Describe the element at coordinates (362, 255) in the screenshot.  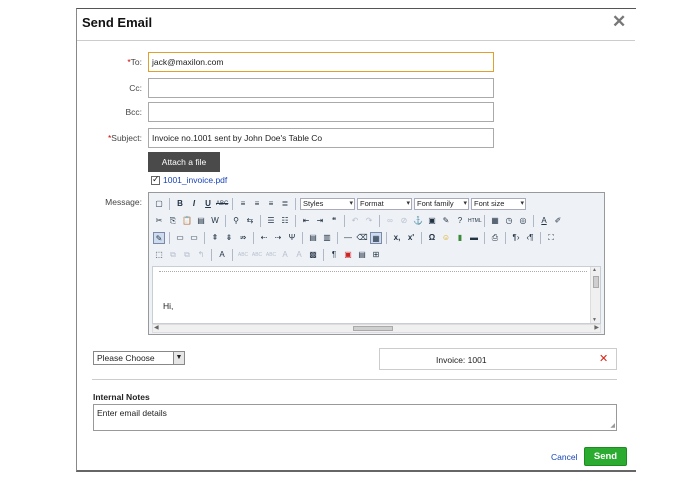
I see `template-icon: ▤` at that location.